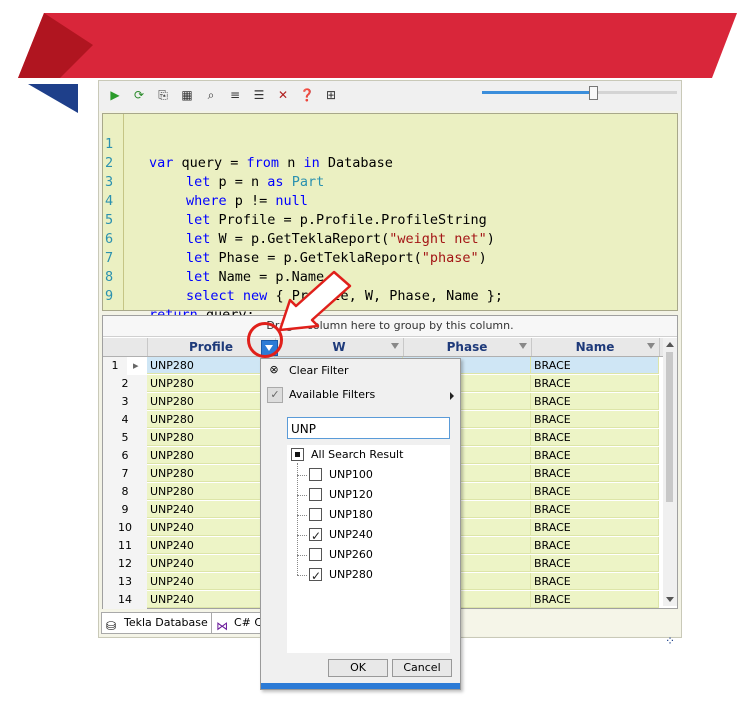 The image size is (742, 701). Describe the element at coordinates (222, 626) in the screenshot. I see `visual-studio-icon: ⋈` at that location.